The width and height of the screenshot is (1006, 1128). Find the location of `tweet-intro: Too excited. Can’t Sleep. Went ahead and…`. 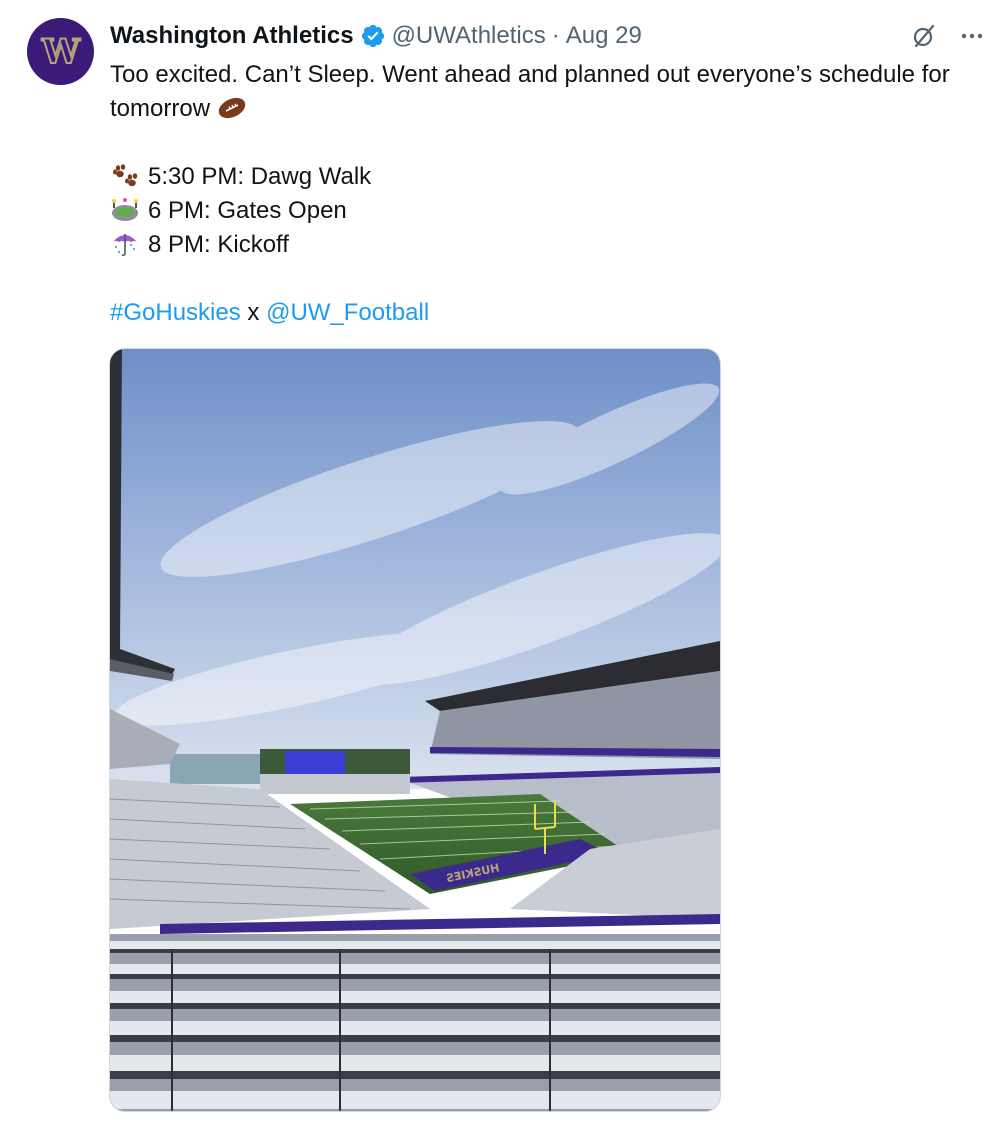

tweet-intro: Too excited. Can’t Sleep. Went ahead and… is located at coordinates (550, 92).